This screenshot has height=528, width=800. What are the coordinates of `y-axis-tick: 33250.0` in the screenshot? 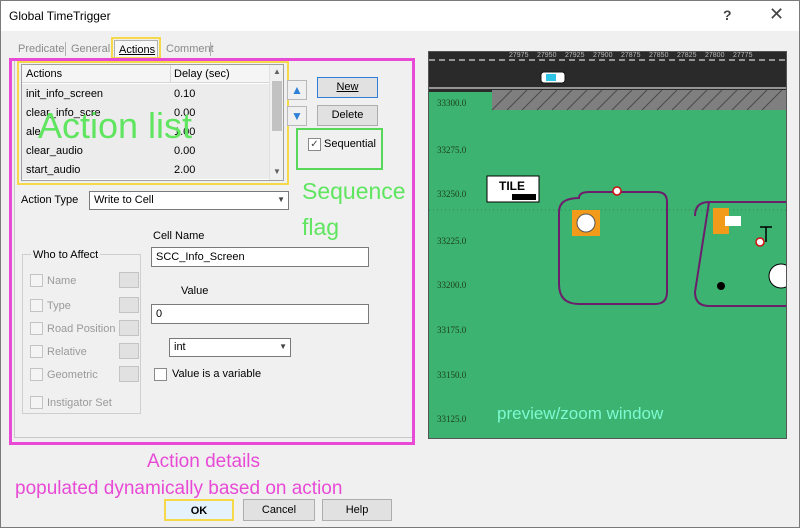 It's located at (452, 194).